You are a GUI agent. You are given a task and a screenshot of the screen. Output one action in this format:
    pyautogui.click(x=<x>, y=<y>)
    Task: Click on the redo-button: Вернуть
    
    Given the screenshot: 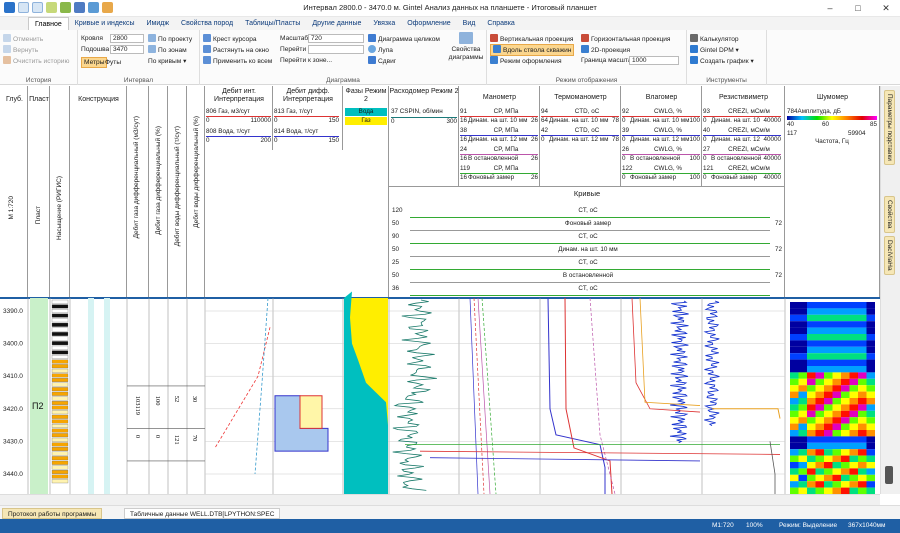 What is the action you would take?
    pyautogui.click(x=20, y=50)
    